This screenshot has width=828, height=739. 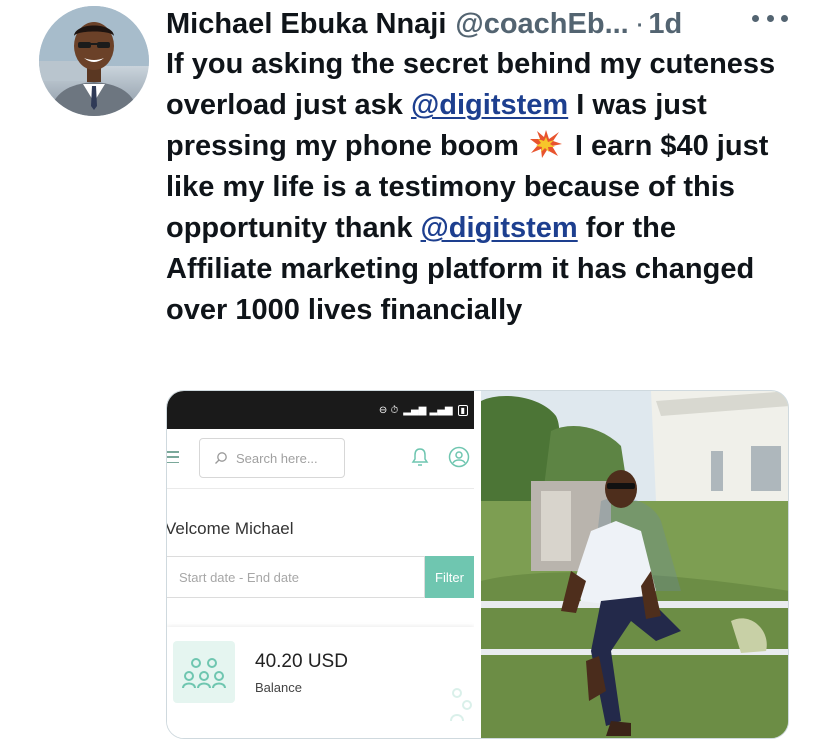 What do you see at coordinates (173, 457) in the screenshot?
I see `menu-icon` at bounding box center [173, 457].